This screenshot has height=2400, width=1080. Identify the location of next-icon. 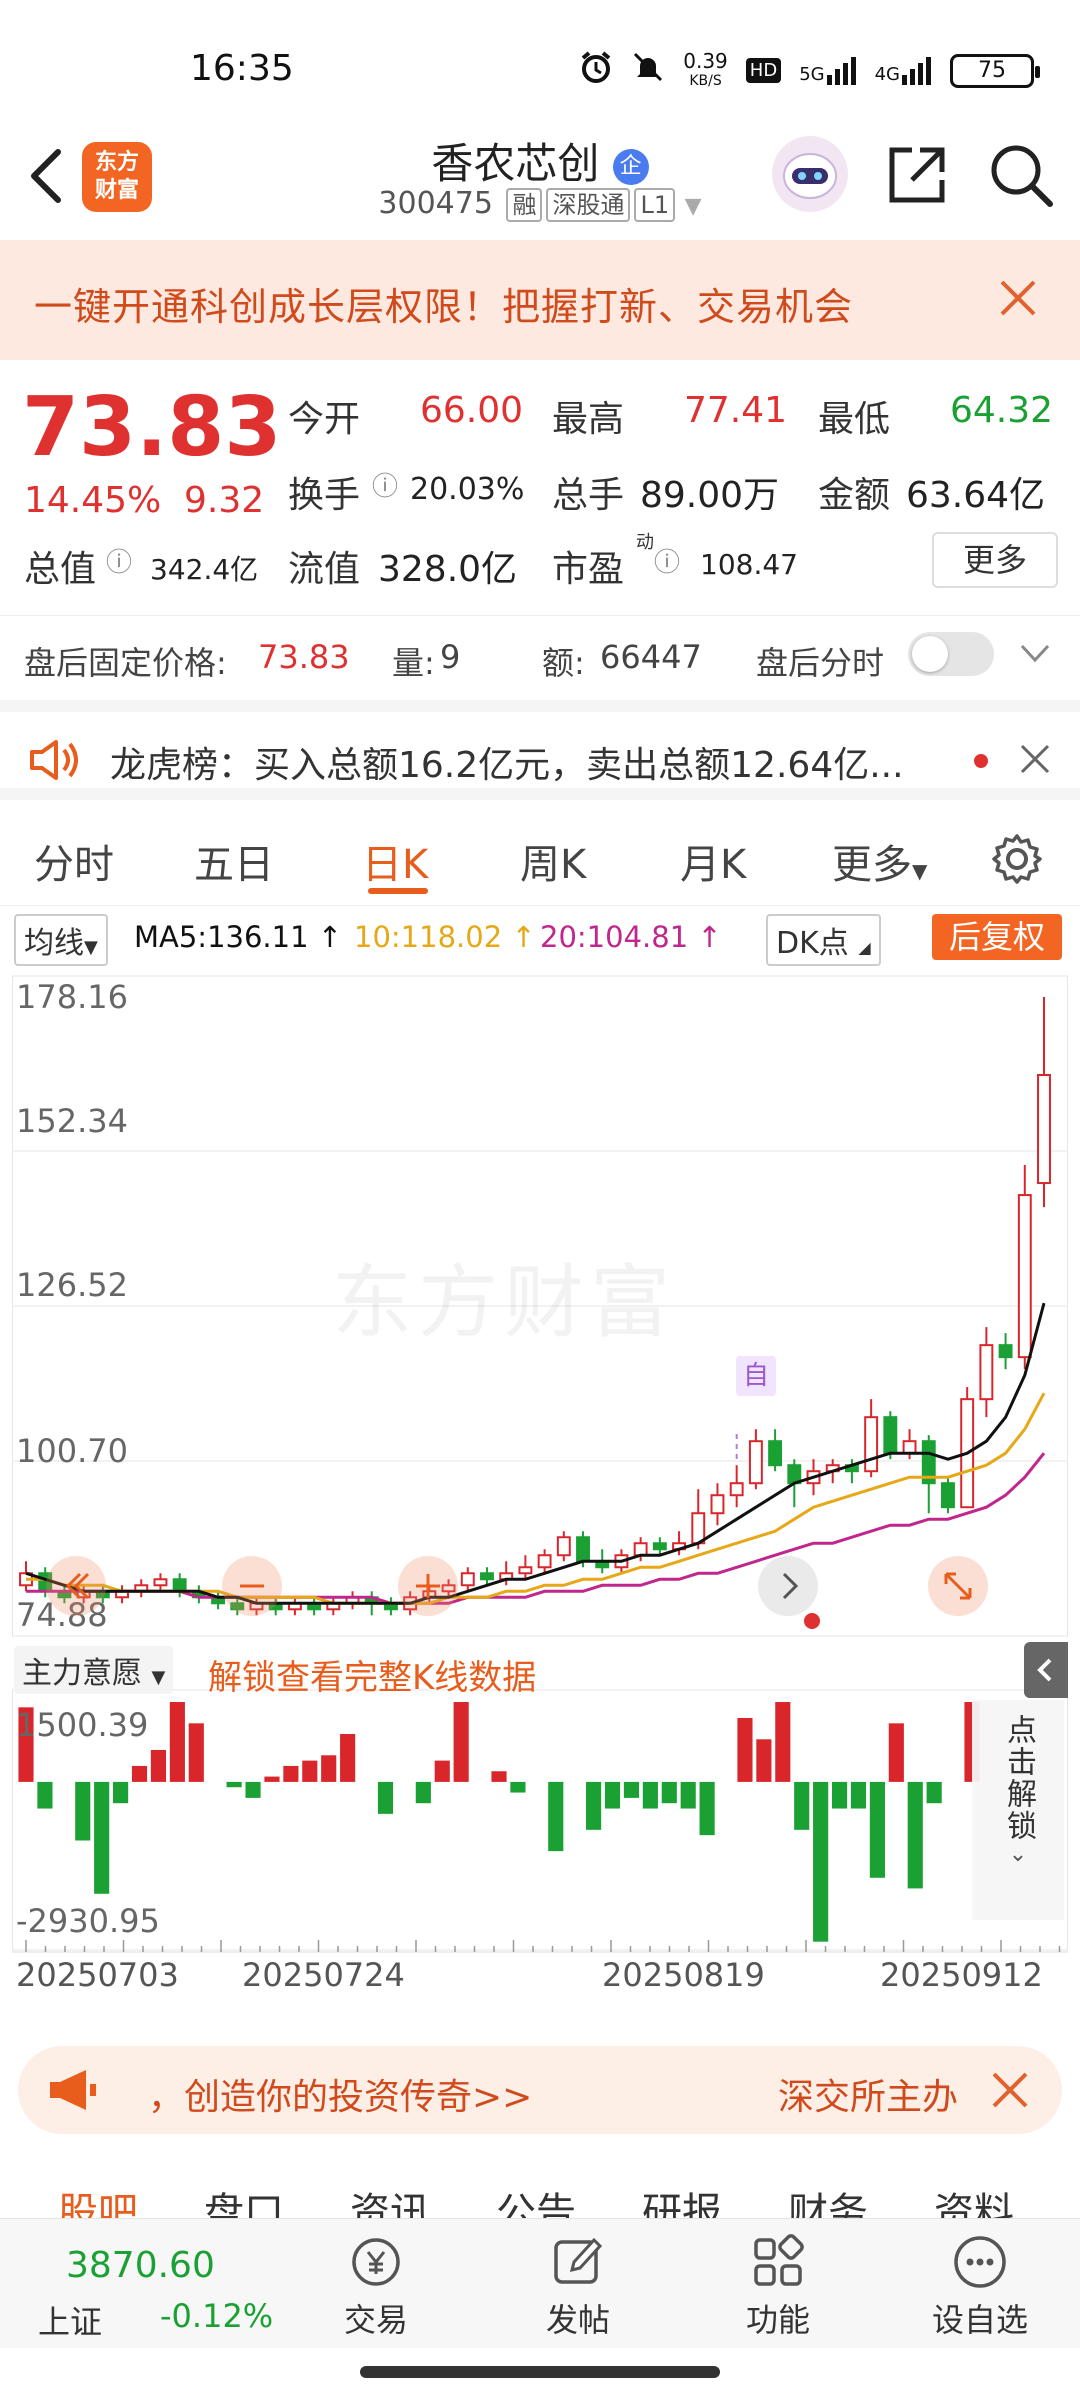
(788, 1586).